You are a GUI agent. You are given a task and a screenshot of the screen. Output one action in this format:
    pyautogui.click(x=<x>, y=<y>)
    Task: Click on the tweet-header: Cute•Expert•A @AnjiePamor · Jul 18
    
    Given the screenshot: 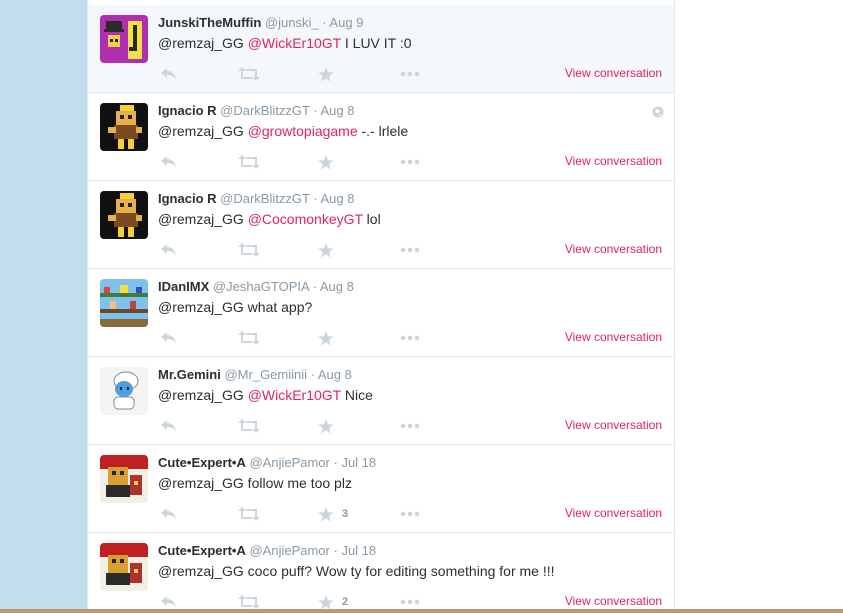 What is the action you would take?
    pyautogui.click(x=267, y=551)
    